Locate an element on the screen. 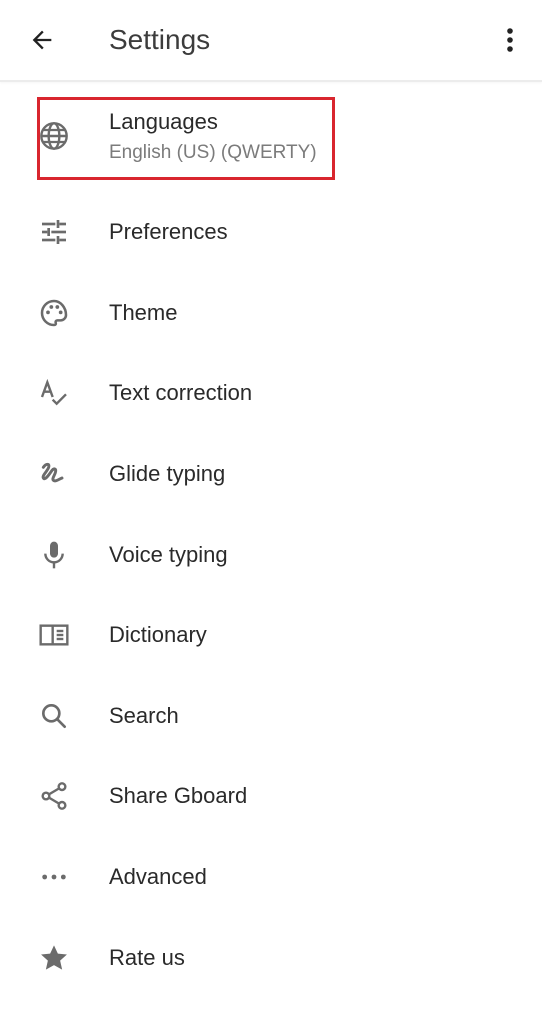 The image size is (542, 1024). settings-item-languages: Languages English (US) (QWERTY) is located at coordinates (271, 136).